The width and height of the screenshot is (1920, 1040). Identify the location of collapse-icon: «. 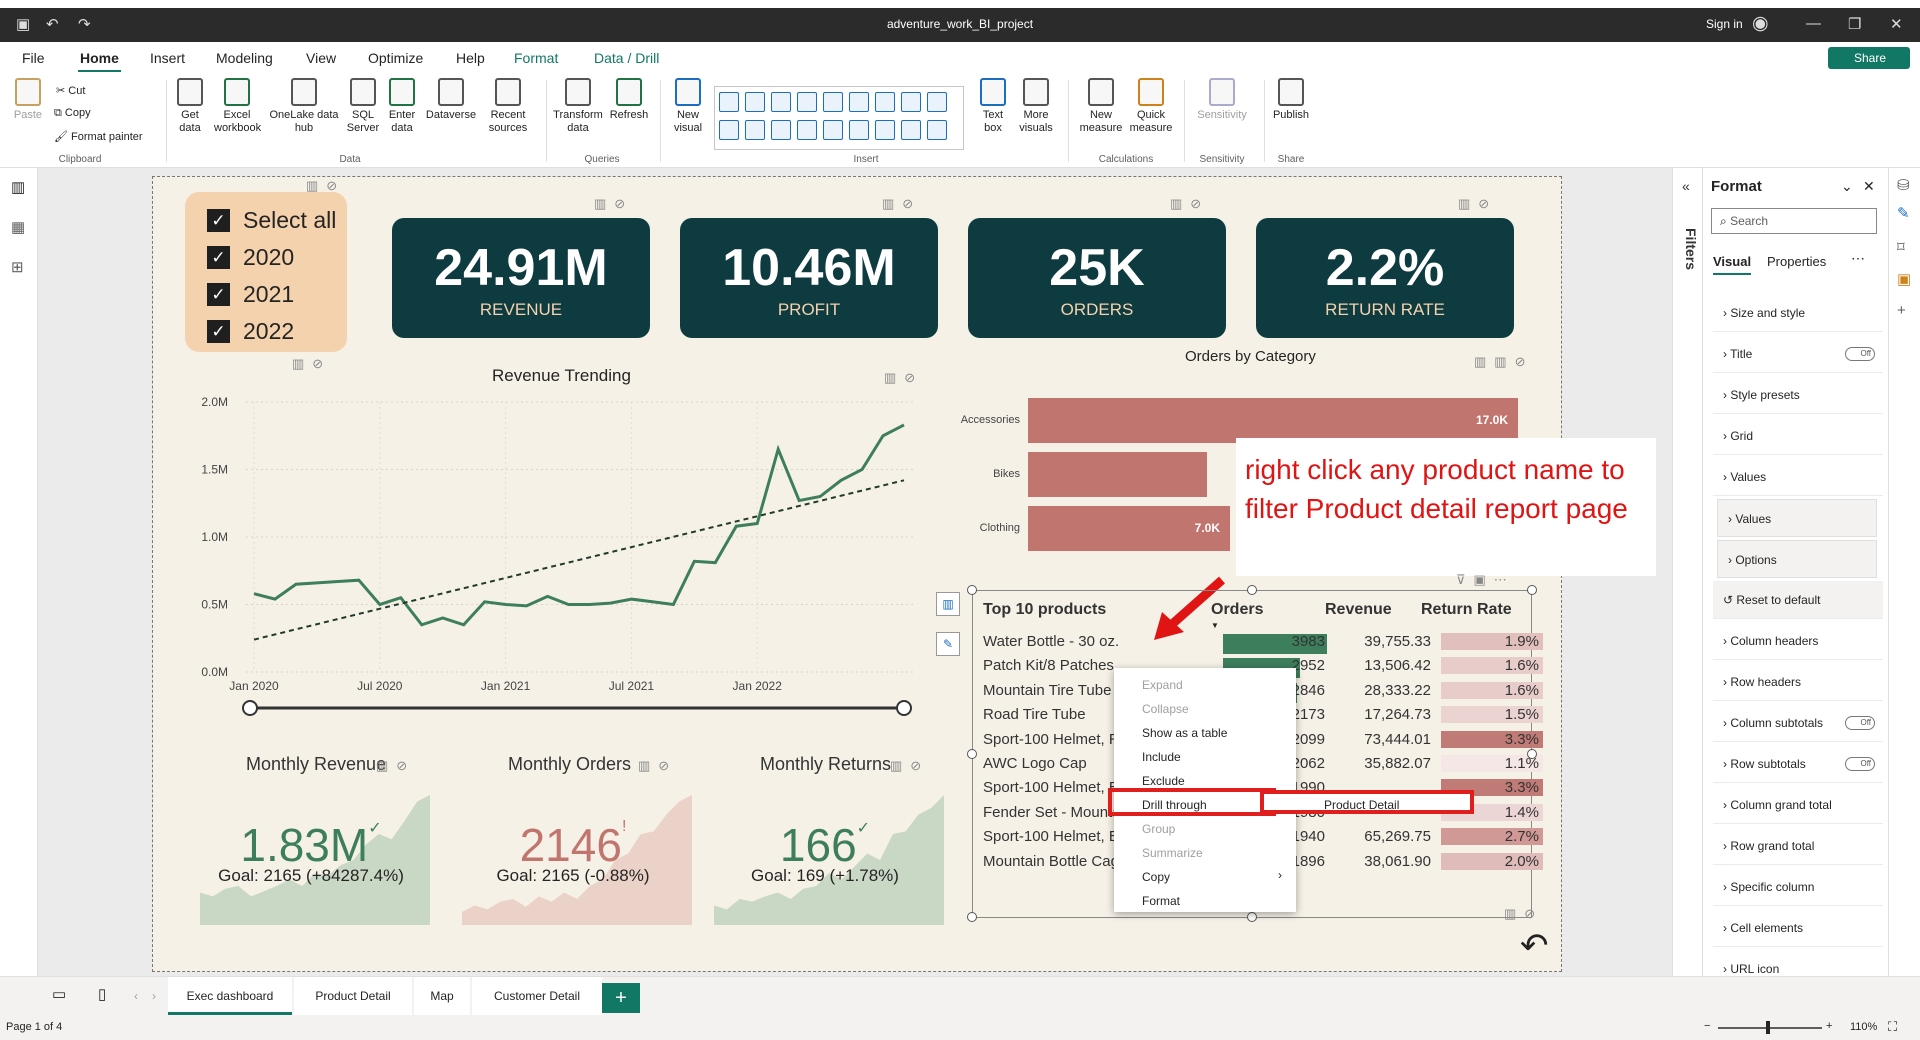
(1686, 186).